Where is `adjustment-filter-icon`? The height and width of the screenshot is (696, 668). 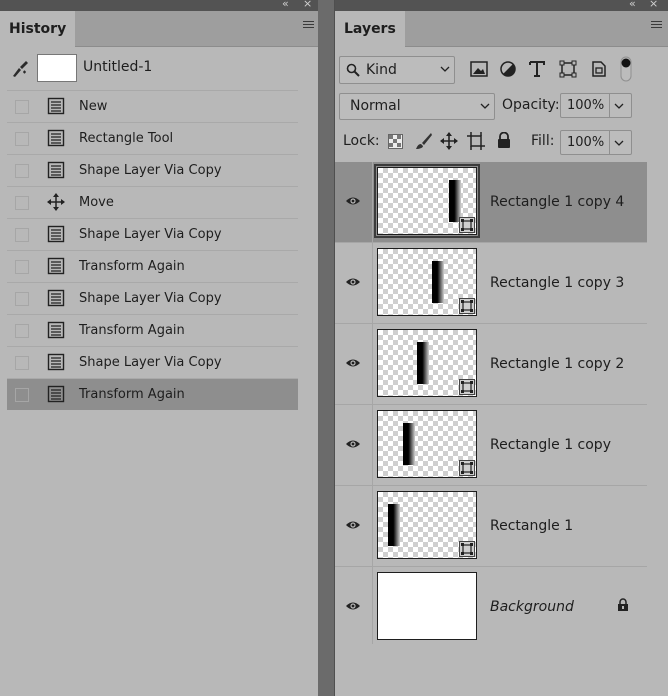 adjustment-filter-icon is located at coordinates (508, 69).